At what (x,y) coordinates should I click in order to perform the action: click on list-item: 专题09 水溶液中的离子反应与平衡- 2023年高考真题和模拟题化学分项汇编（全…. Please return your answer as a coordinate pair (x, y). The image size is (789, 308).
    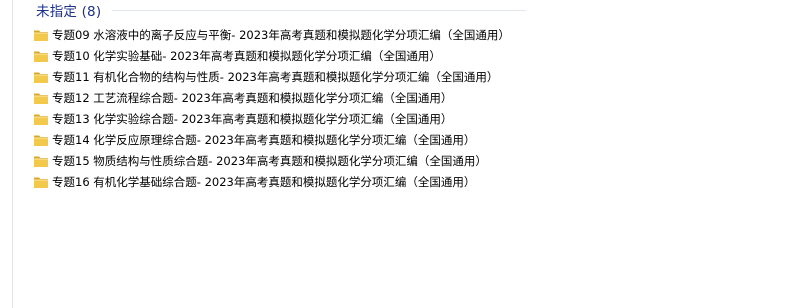
    Looking at the image, I should click on (271, 34).